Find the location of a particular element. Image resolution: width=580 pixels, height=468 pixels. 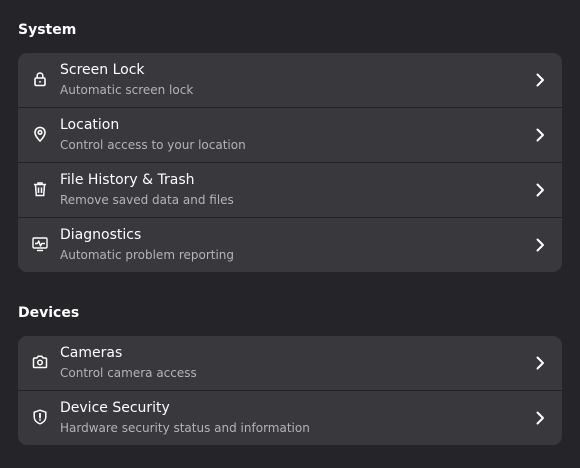

section-title-devices: Devices is located at coordinates (49, 313).